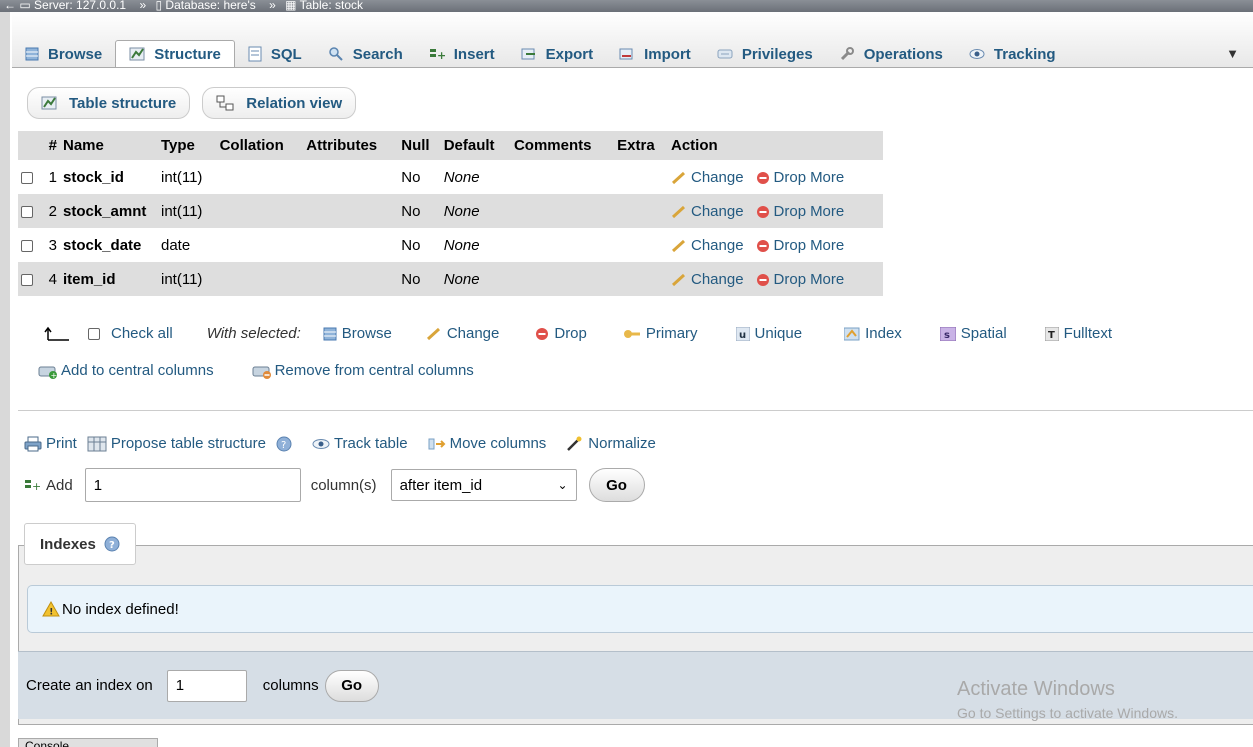 This screenshot has height=747, width=1253. Describe the element at coordinates (335, 54) in the screenshot. I see `search-icon` at that location.